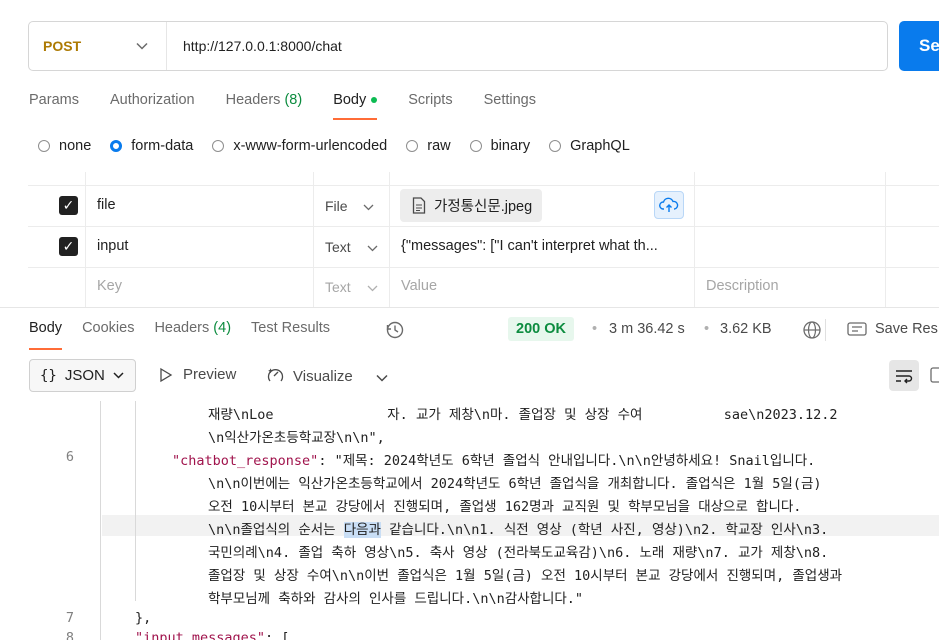 The image size is (939, 640). What do you see at coordinates (439, 146) in the screenshot?
I see `radio-label: raw` at bounding box center [439, 146].